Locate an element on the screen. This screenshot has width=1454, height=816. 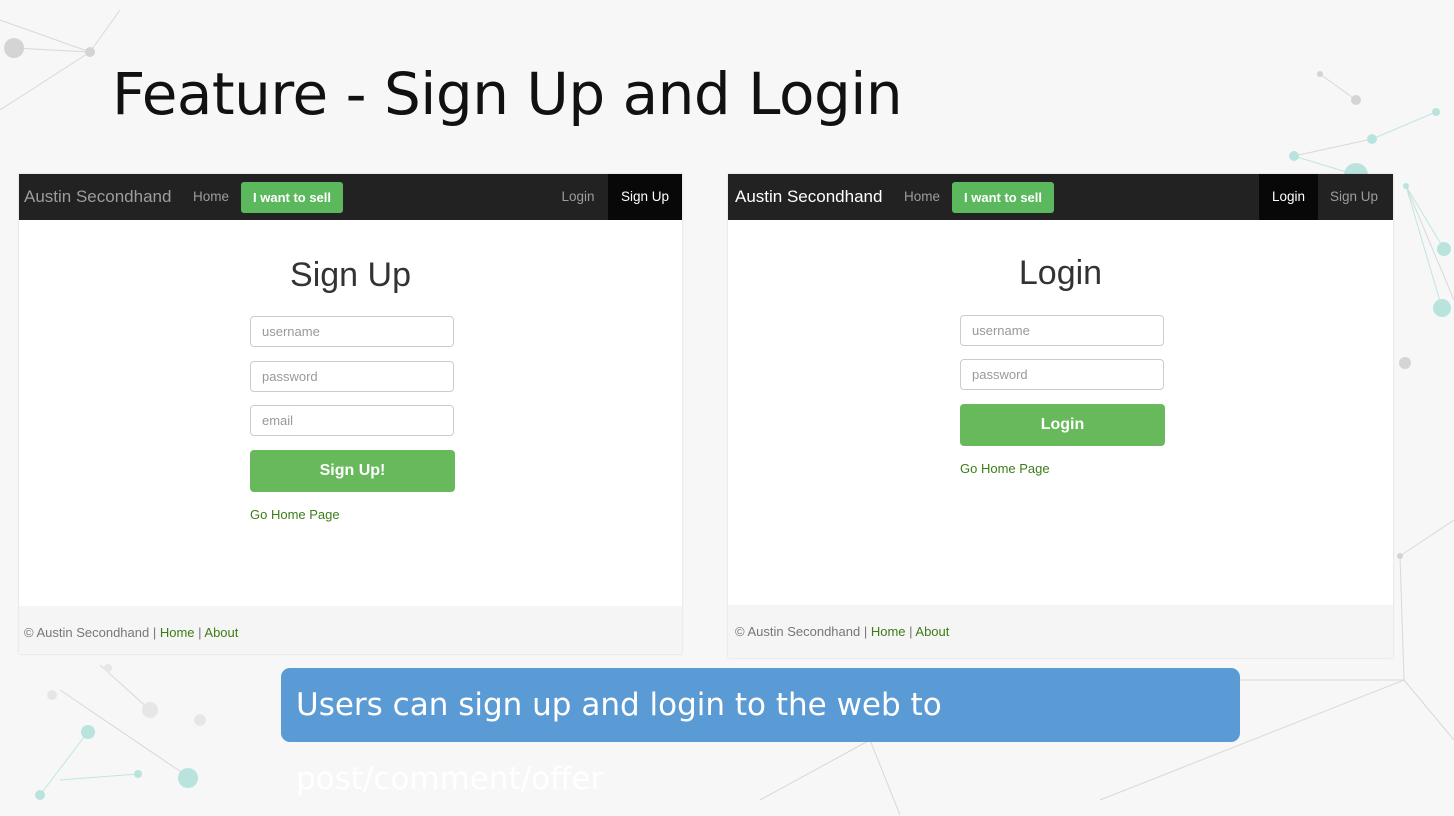
login-submit-button: Login is located at coordinates (1062, 425).